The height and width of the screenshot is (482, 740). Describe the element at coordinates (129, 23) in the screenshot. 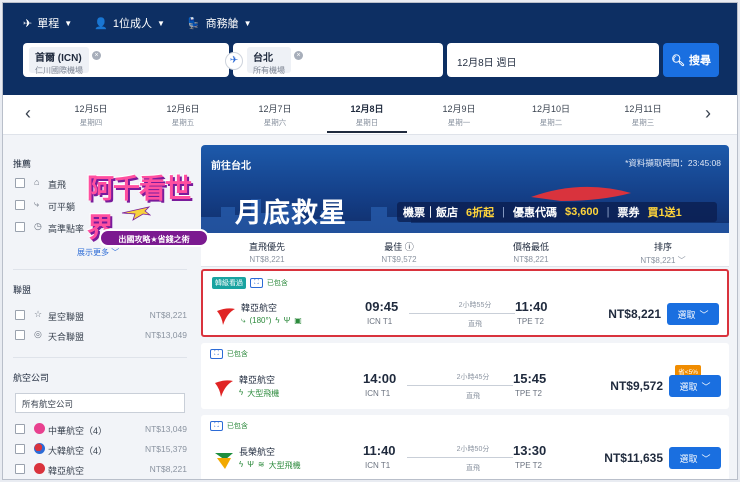

I see `passenger-dropdown: 👤 1位成人 ▼` at that location.